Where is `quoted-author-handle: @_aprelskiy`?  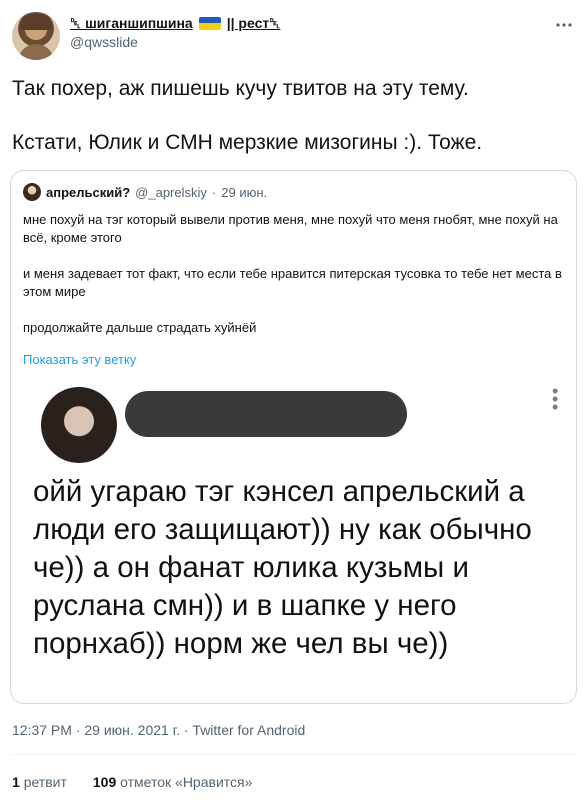
quoted-author-handle: @_aprelskiy is located at coordinates (171, 192).